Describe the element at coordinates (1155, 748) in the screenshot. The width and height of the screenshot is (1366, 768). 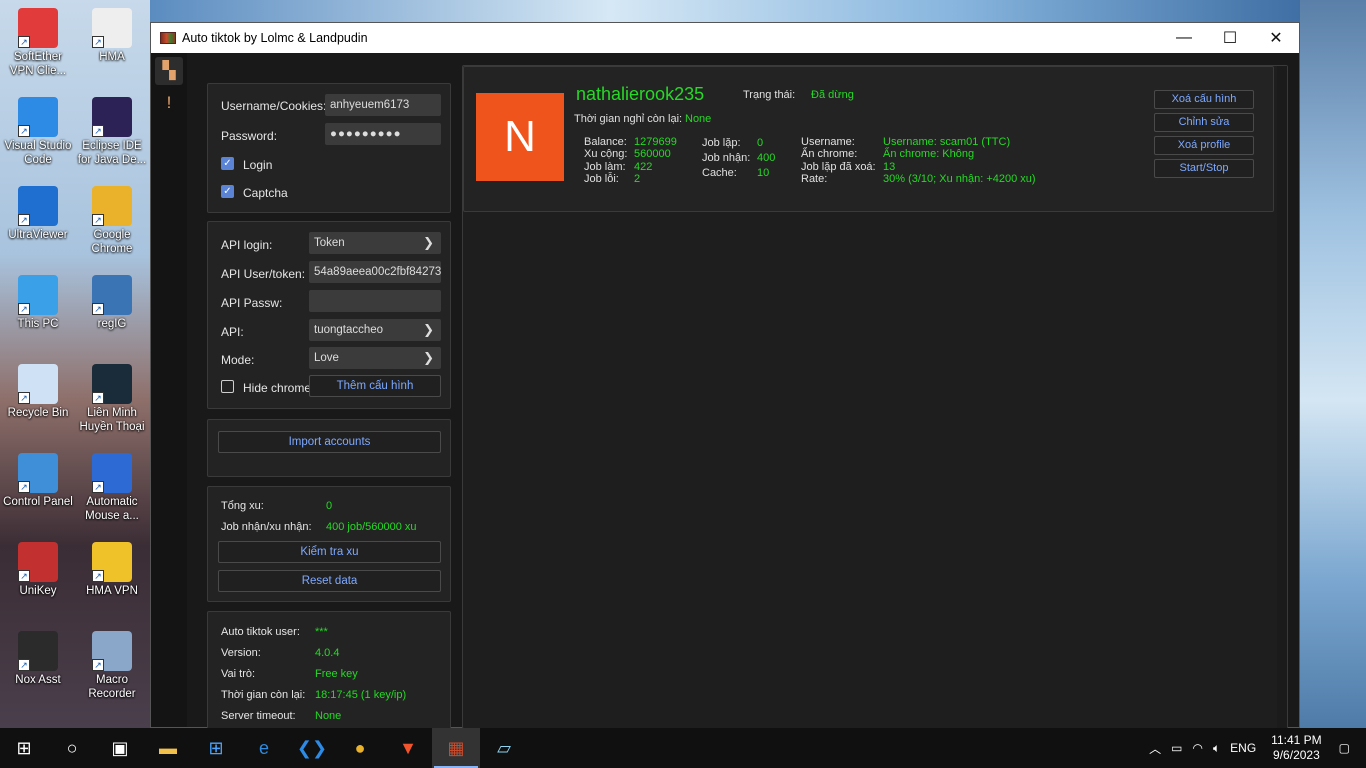
I see `chevron-up-icon: ︿` at that location.